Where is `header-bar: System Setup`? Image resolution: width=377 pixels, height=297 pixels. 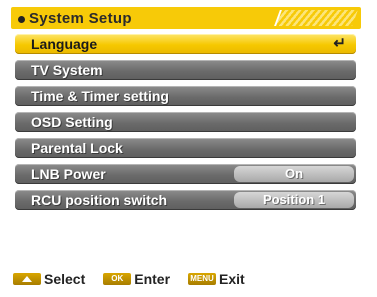 header-bar: System Setup is located at coordinates (186, 18).